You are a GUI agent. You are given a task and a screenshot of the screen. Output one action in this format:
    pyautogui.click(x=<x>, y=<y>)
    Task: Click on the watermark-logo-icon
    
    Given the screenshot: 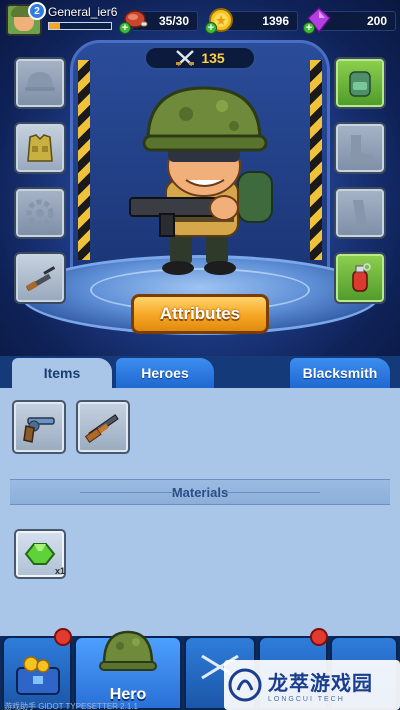 What is the action you would take?
    pyautogui.click(x=245, y=685)
    